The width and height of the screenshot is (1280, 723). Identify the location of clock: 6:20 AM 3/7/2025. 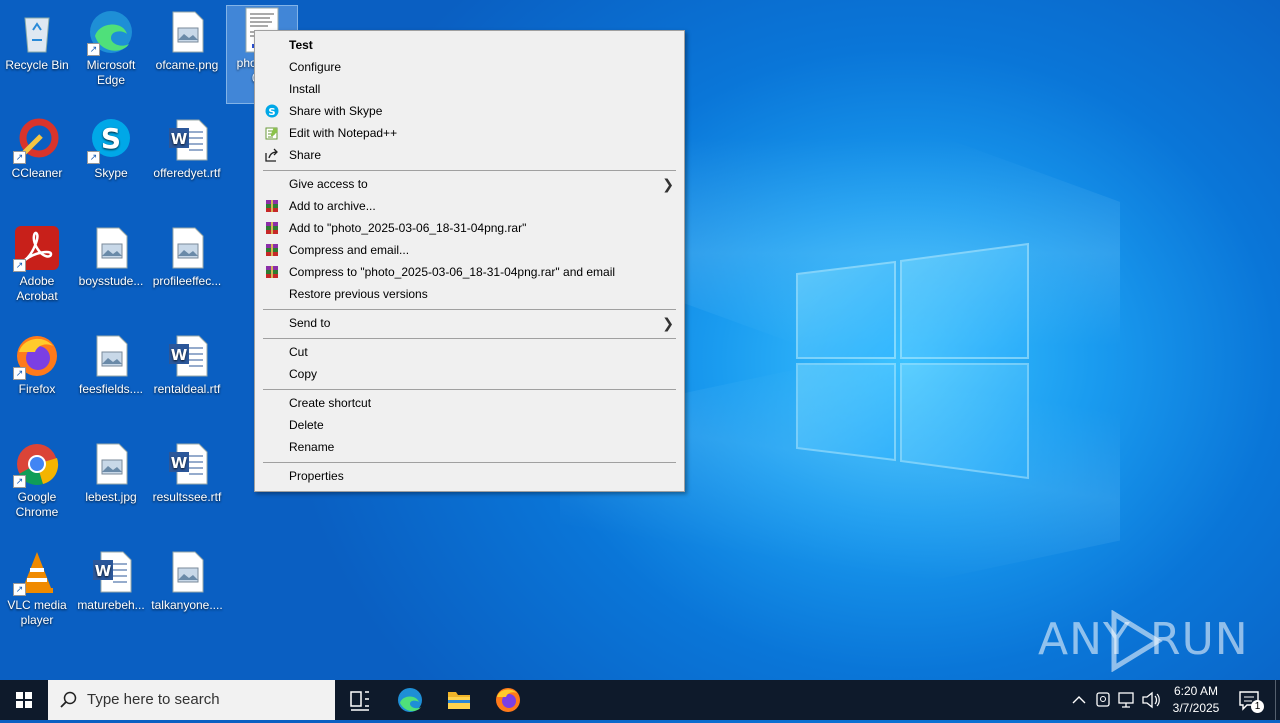
(1196, 701).